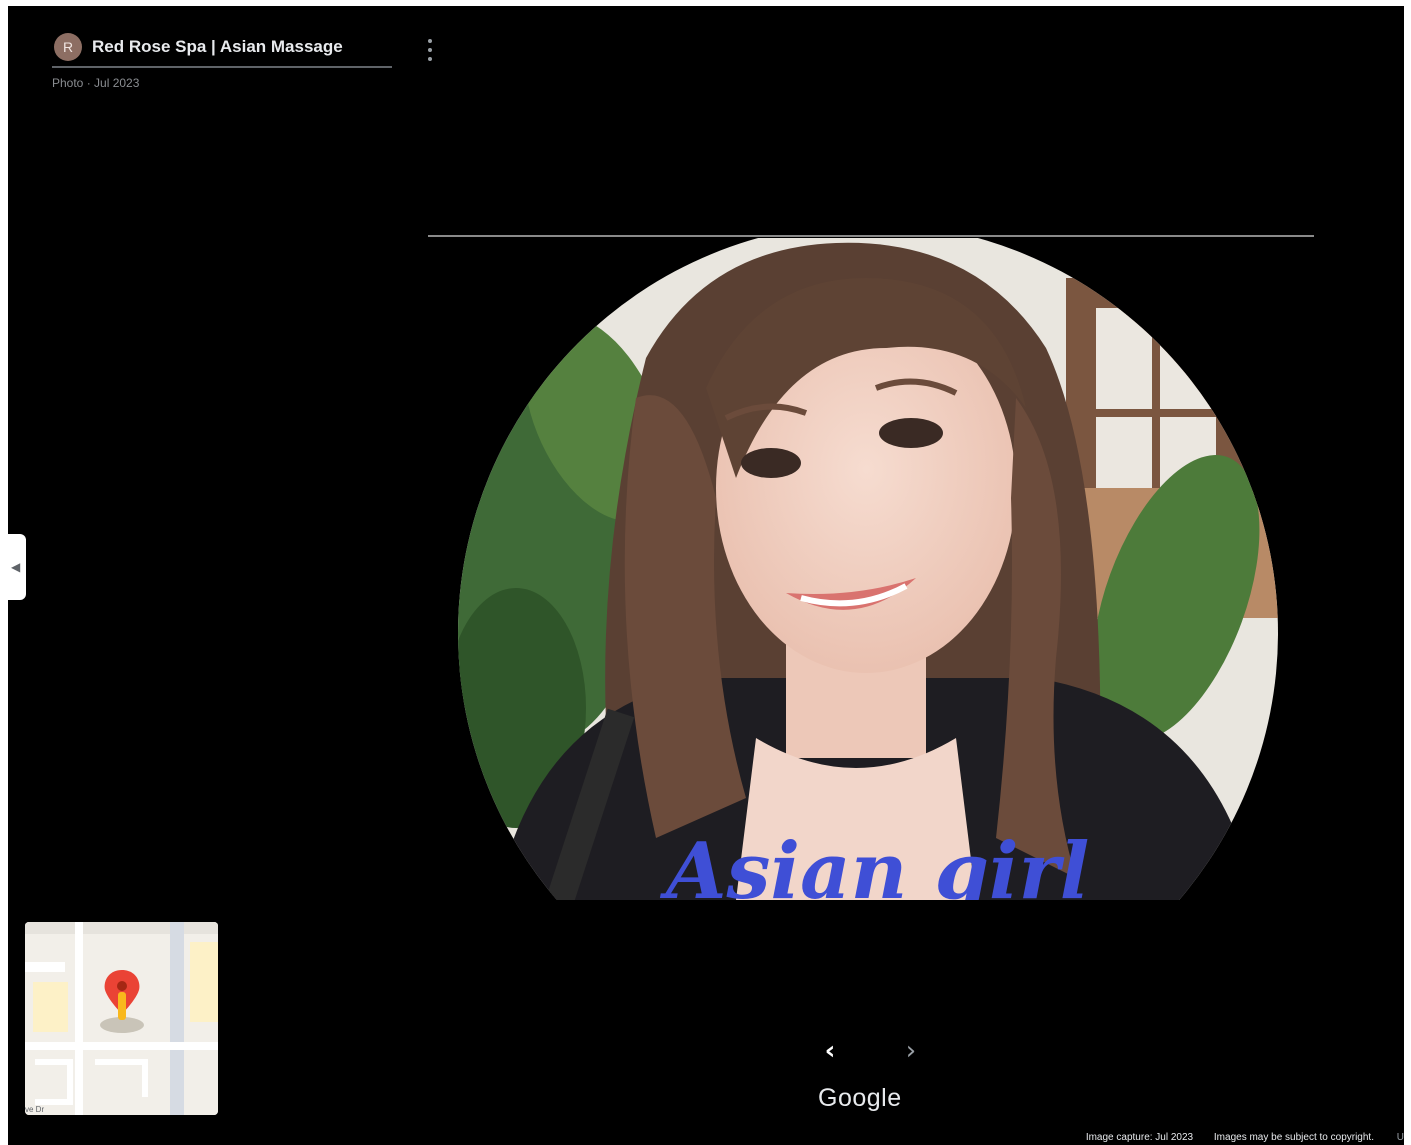 Image resolution: width=1411 pixels, height=1145 pixels. Describe the element at coordinates (217, 47) in the screenshot. I see `place-title: Red Rose Spa | Asian Massage` at that location.